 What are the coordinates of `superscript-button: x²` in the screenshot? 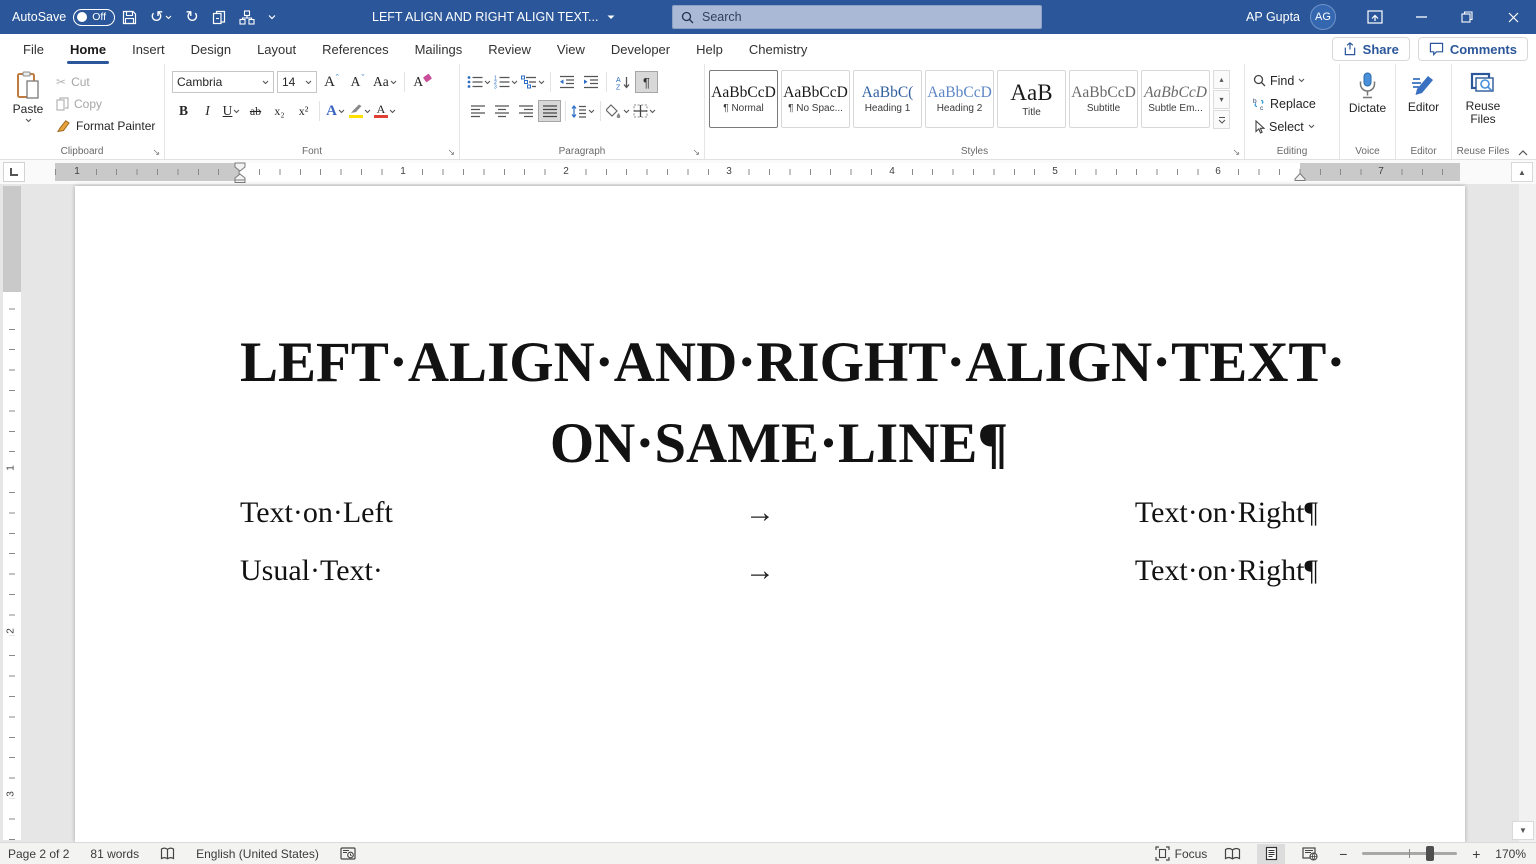 It's located at (303, 111).